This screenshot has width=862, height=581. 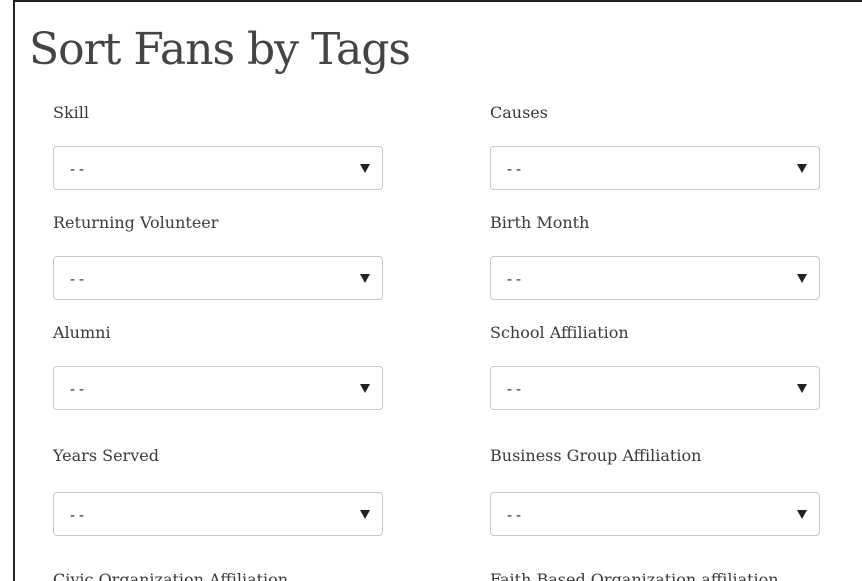 I want to click on page-title: Sort Fans by Tags, so click(x=220, y=49).